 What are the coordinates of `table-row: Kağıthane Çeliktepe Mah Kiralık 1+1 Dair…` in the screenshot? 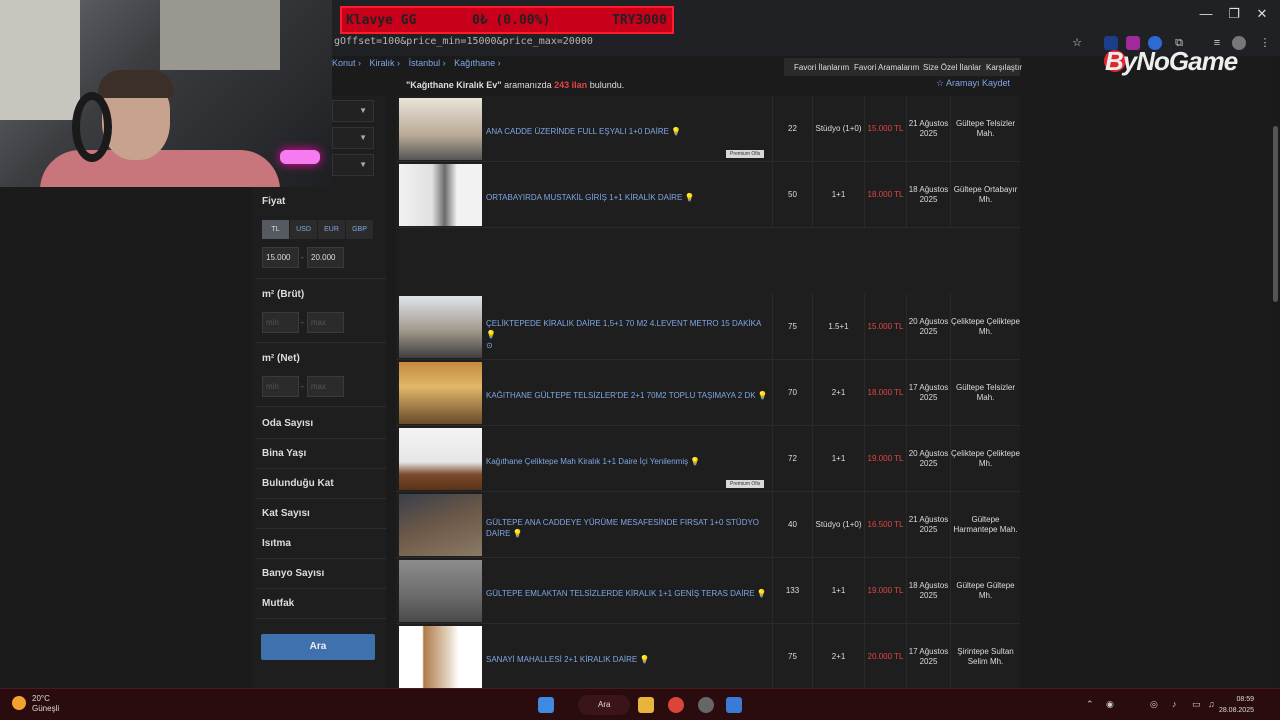 It's located at (708, 459).